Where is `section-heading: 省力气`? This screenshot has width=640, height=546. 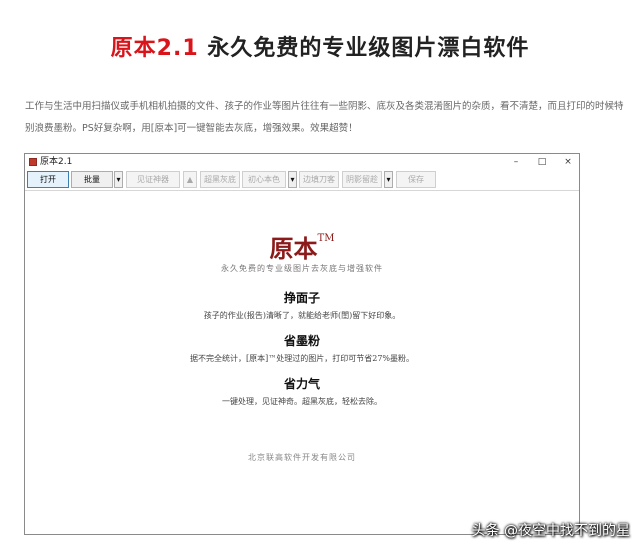
section-heading: 省力气 is located at coordinates (301, 384).